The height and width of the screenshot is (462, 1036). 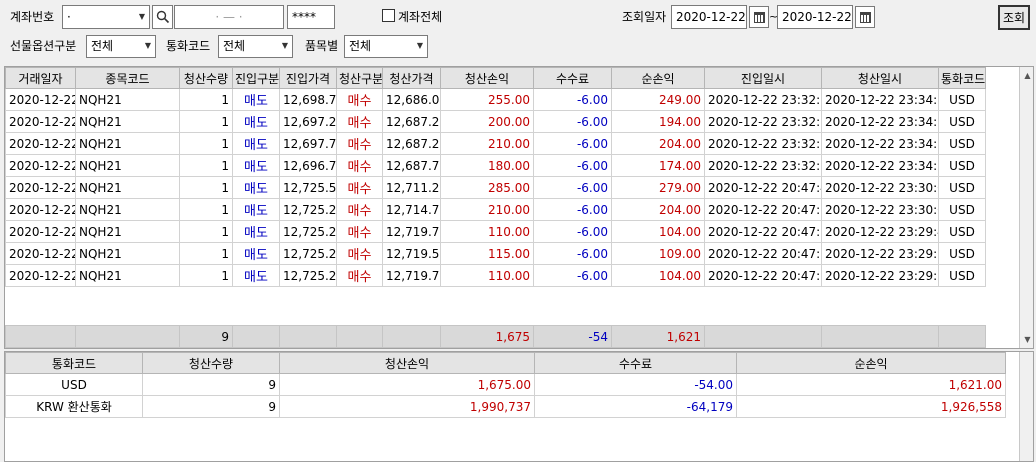 What do you see at coordinates (763, 209) in the screenshot?
I see `table-cell: 2020-12-22 20:47:24` at bounding box center [763, 209].